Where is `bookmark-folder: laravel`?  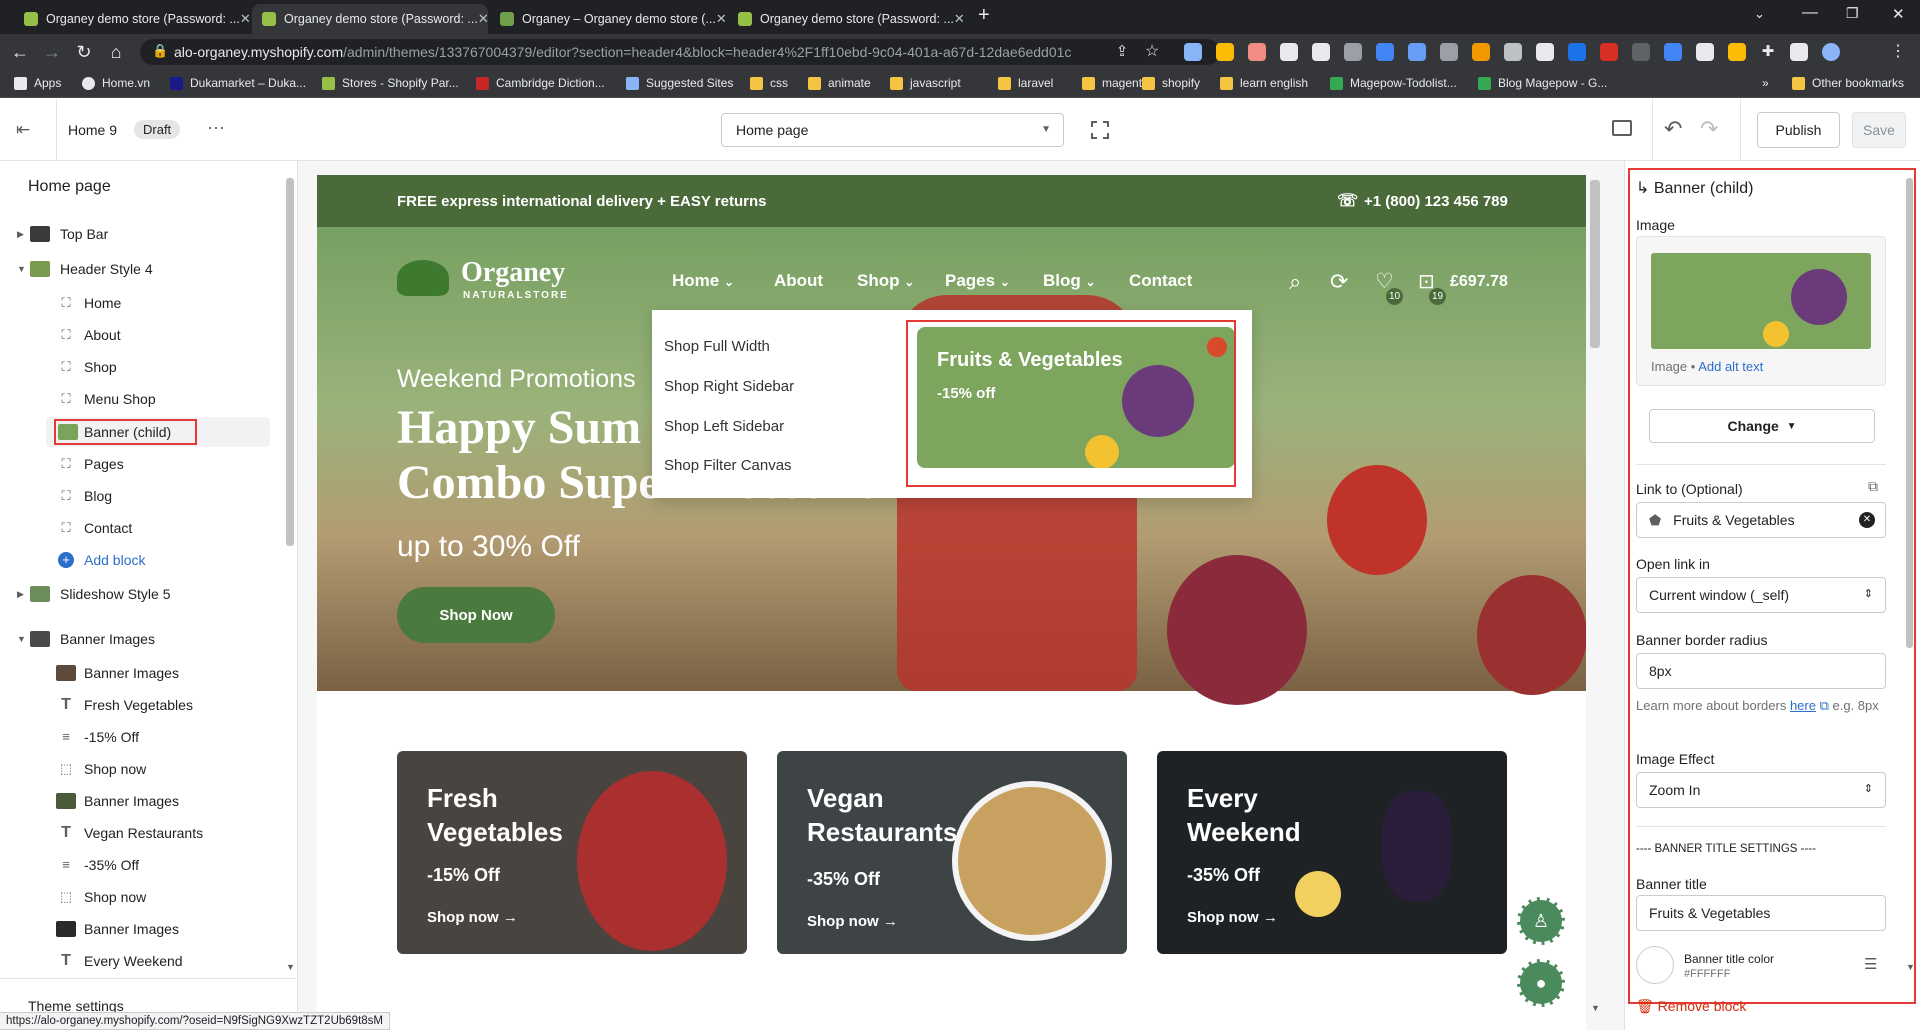
bookmark-folder: laravel is located at coordinates (1025, 83).